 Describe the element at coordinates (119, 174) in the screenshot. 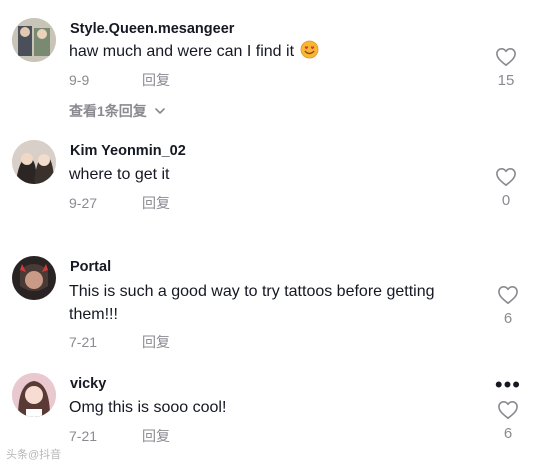

I see `comment-text: where to get it` at that location.